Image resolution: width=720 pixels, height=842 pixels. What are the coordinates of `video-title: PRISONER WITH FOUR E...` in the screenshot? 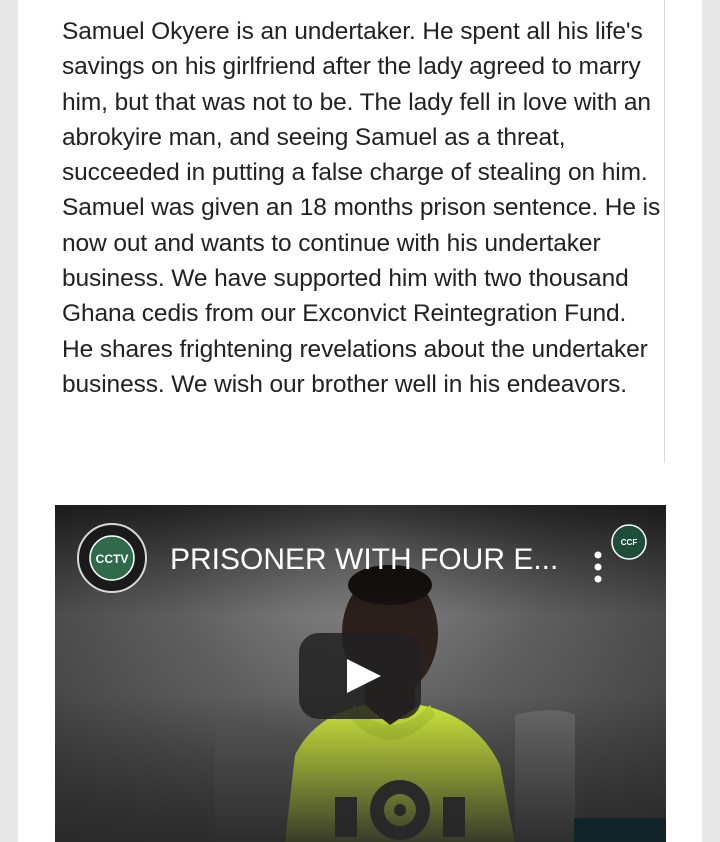 It's located at (364, 560).